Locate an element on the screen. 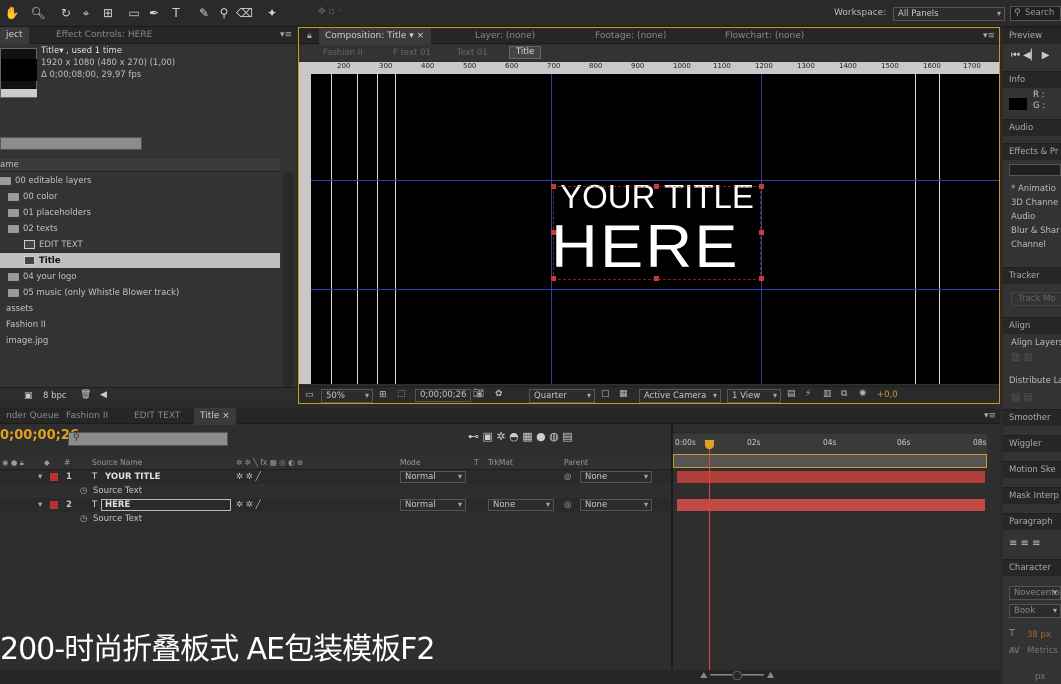  tab-project: ject is located at coordinates (14, 35).